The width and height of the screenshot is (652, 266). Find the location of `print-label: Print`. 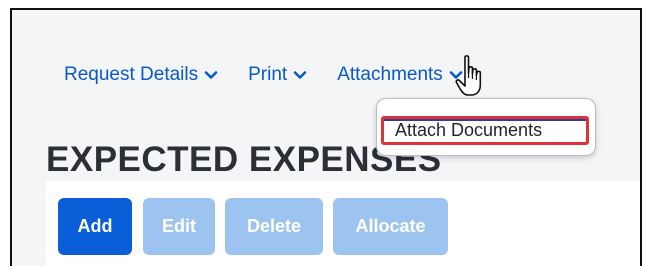

print-label: Print is located at coordinates (268, 74).